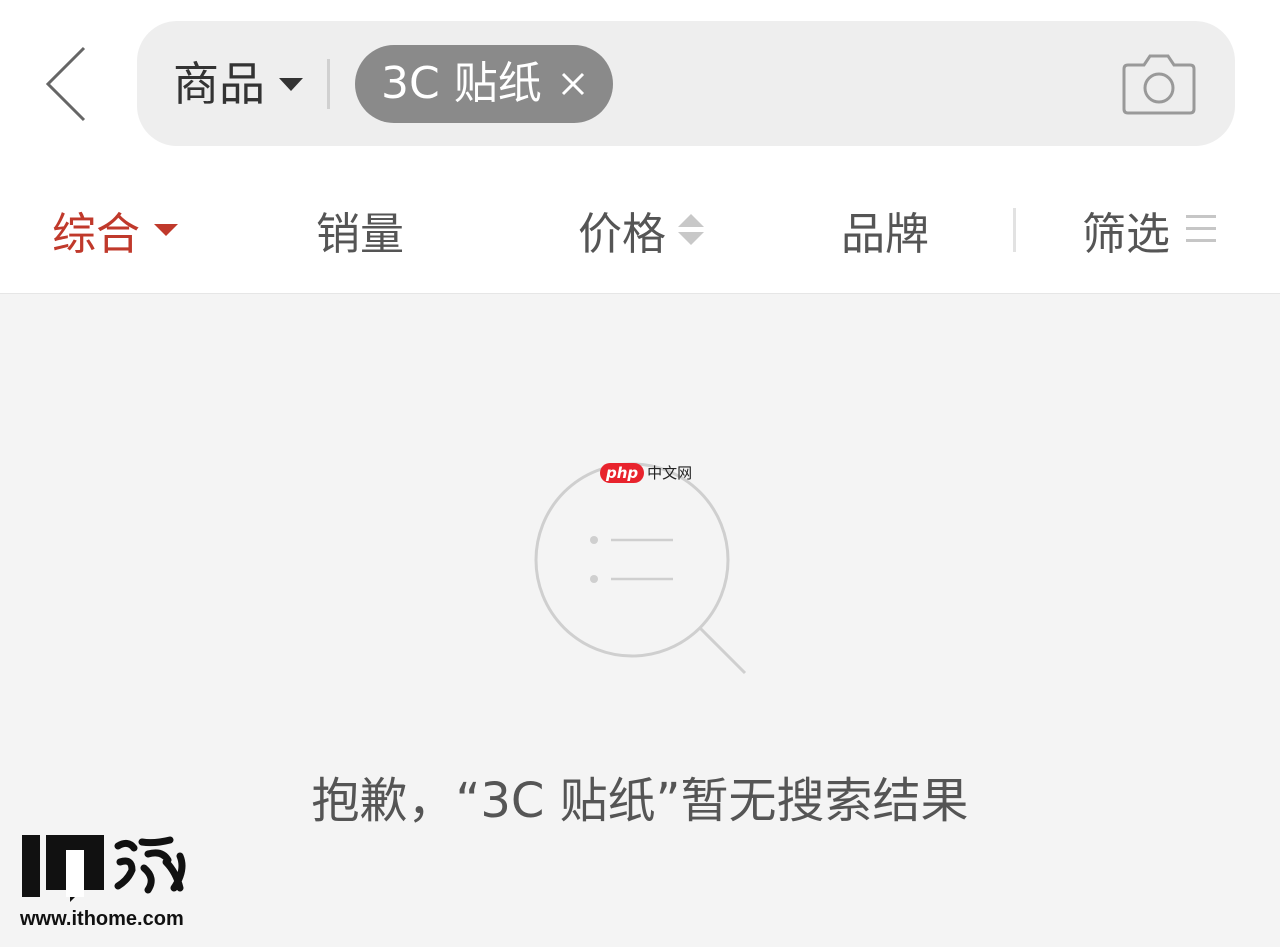  I want to click on menu-lines-icon, so click(1201, 230).